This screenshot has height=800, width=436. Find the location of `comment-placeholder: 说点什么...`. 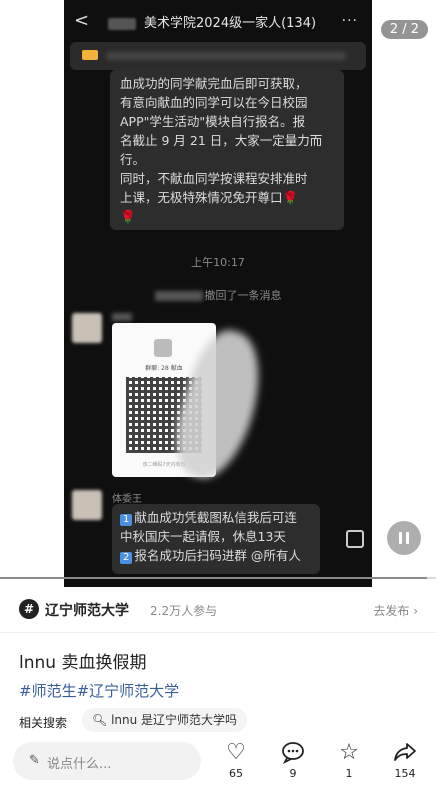

comment-placeholder: 说点什么... is located at coordinates (79, 764).